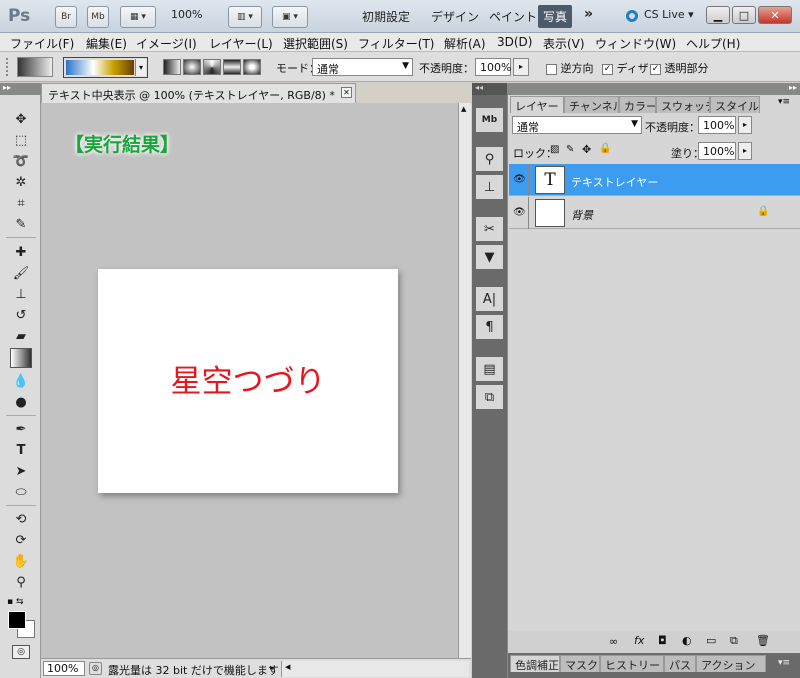 This screenshot has width=800, height=678. I want to click on vertical-scrollbar: ▲, so click(464, 380).